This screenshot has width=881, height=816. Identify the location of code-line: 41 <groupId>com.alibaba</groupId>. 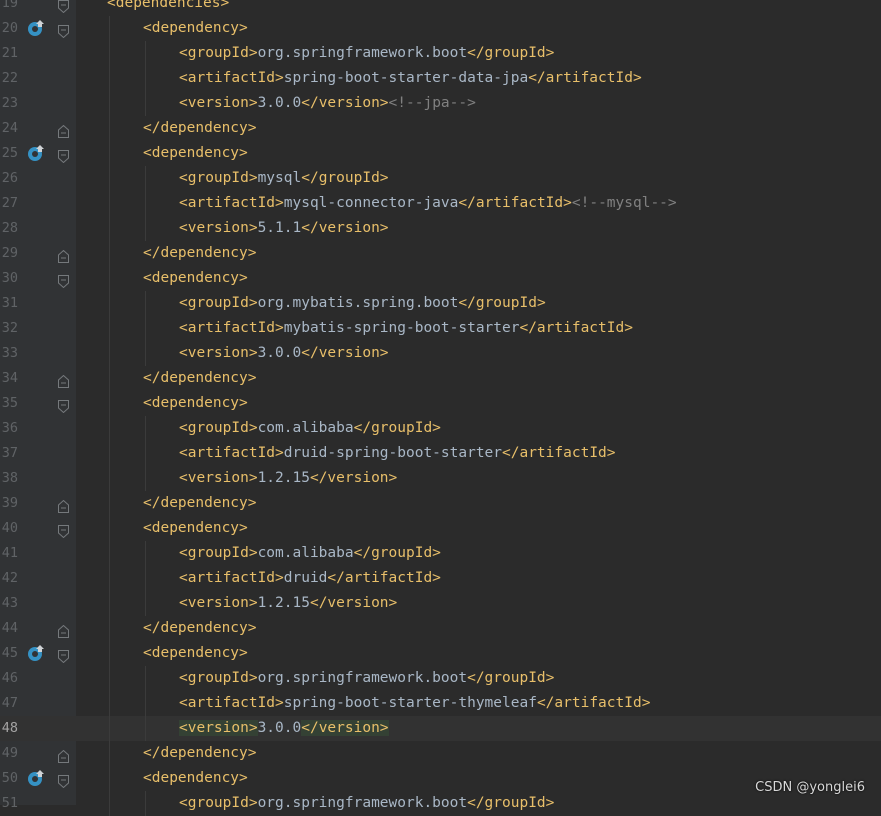
(440, 553).